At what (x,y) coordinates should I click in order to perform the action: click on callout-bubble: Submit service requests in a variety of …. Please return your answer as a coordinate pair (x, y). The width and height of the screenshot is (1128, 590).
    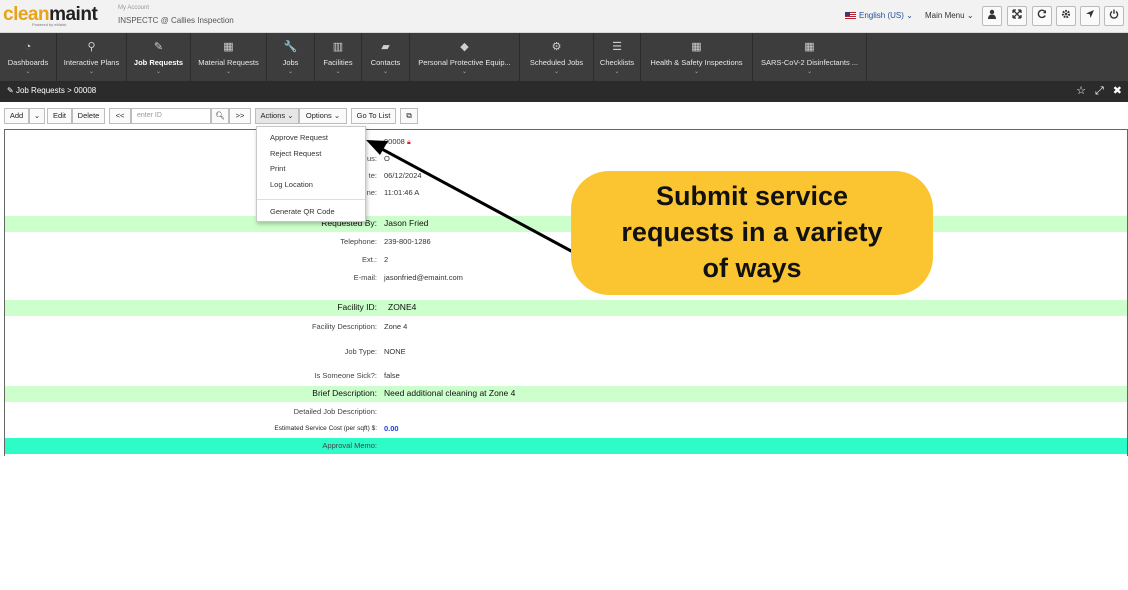
    Looking at the image, I should click on (752, 233).